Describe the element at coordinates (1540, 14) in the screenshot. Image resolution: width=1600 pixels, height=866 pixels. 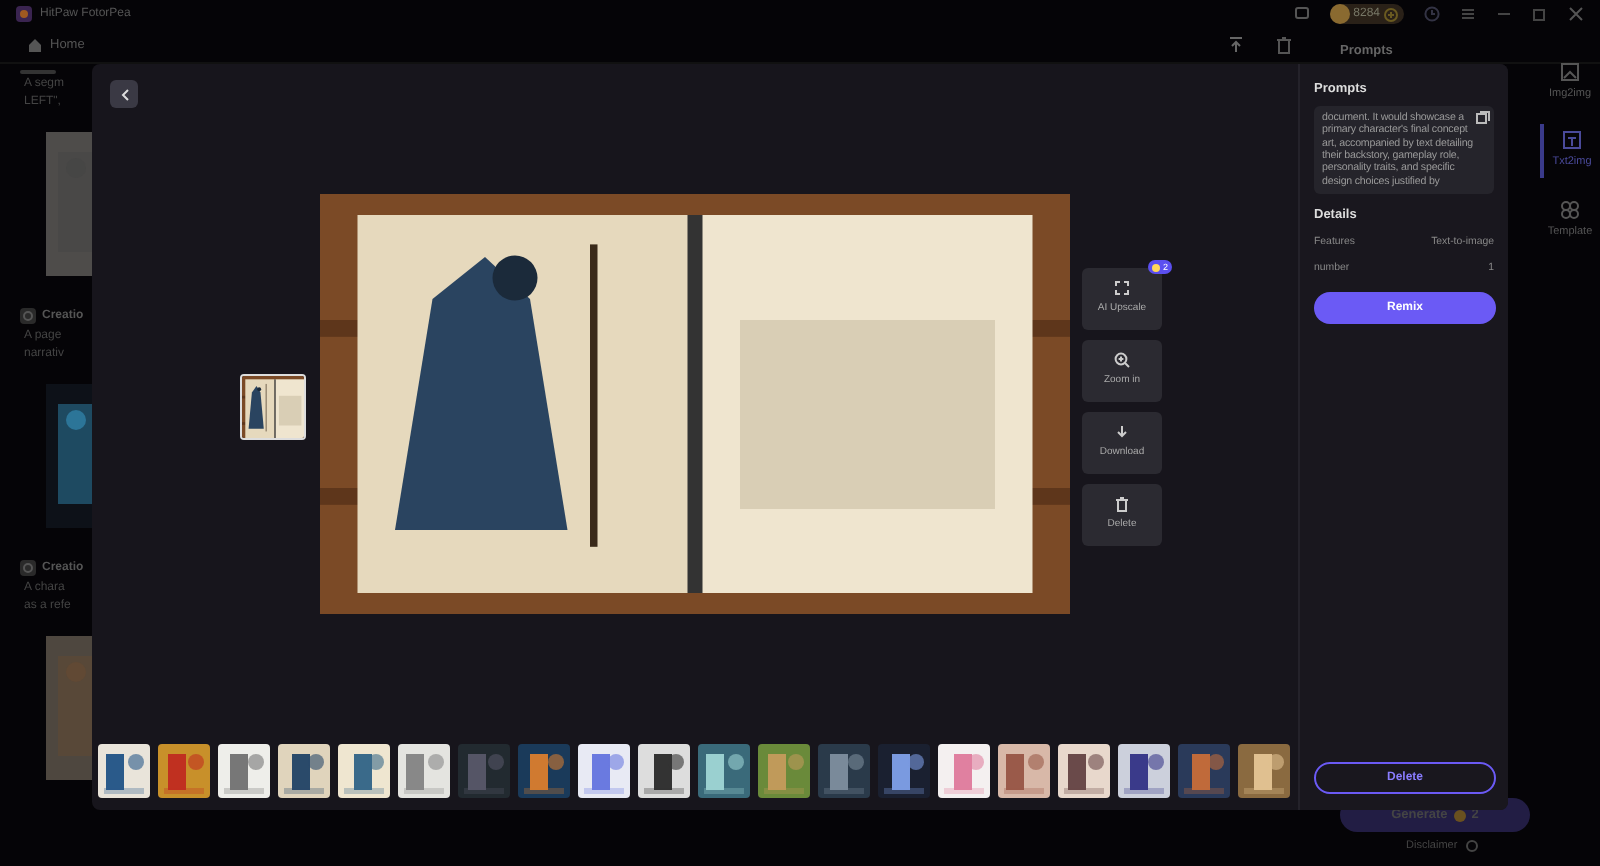
I see `restore-icon` at that location.